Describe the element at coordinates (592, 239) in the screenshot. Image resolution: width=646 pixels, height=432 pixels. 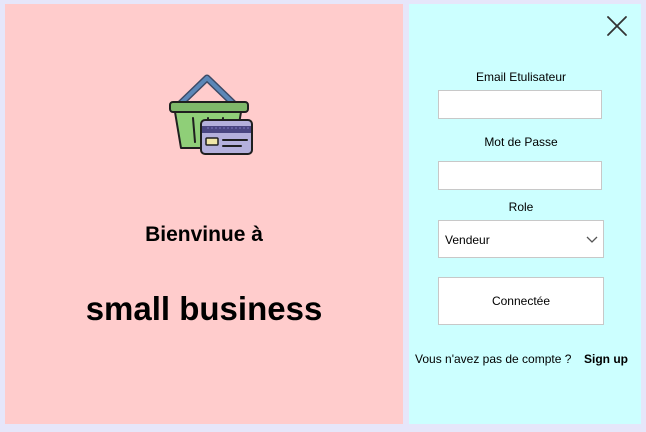
I see `chevron-down-icon` at that location.